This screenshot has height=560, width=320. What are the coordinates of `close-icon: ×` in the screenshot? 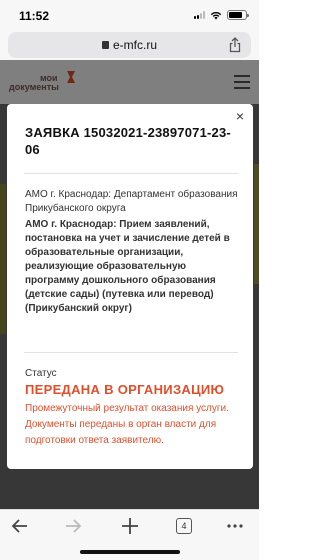 It's located at (240, 116).